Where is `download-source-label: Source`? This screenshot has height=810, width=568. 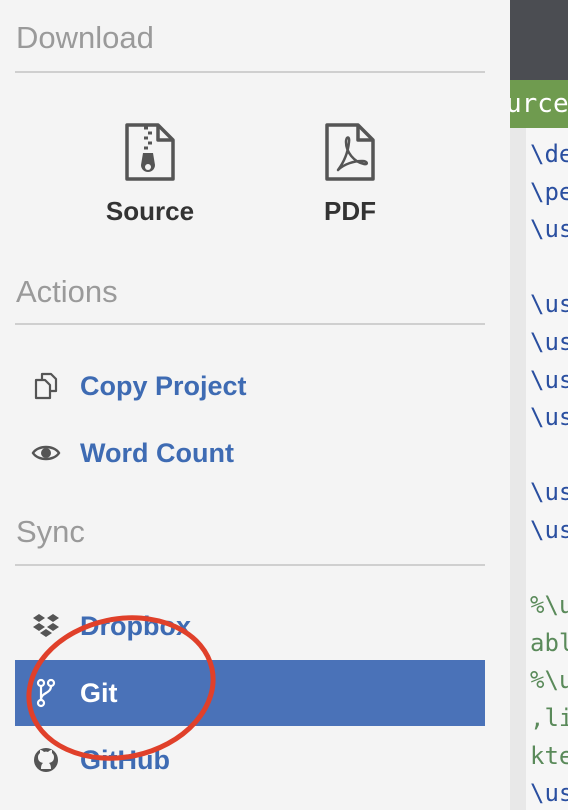
download-source-label: Source is located at coordinates (150, 211).